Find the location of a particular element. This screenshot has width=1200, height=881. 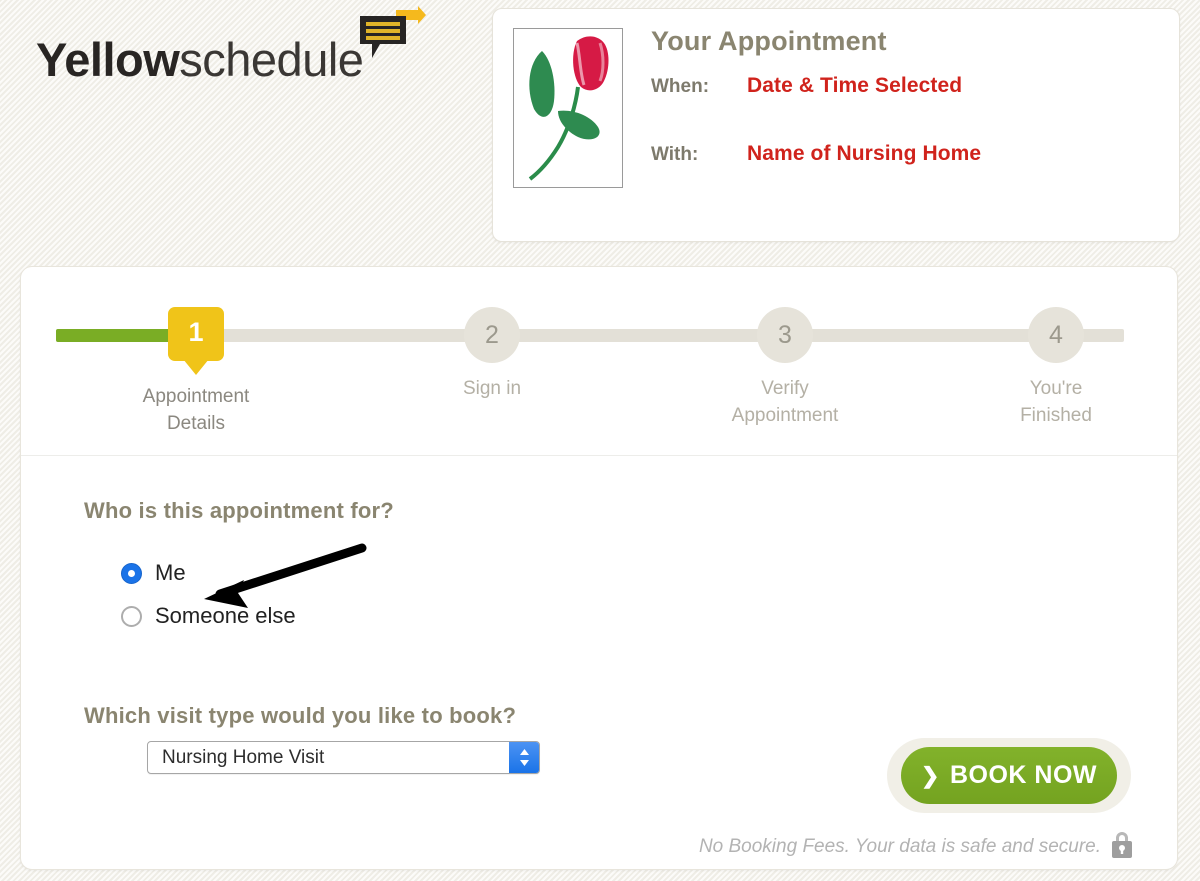

appointment-when-row: When: Date & Time Selected is located at coordinates (907, 86).